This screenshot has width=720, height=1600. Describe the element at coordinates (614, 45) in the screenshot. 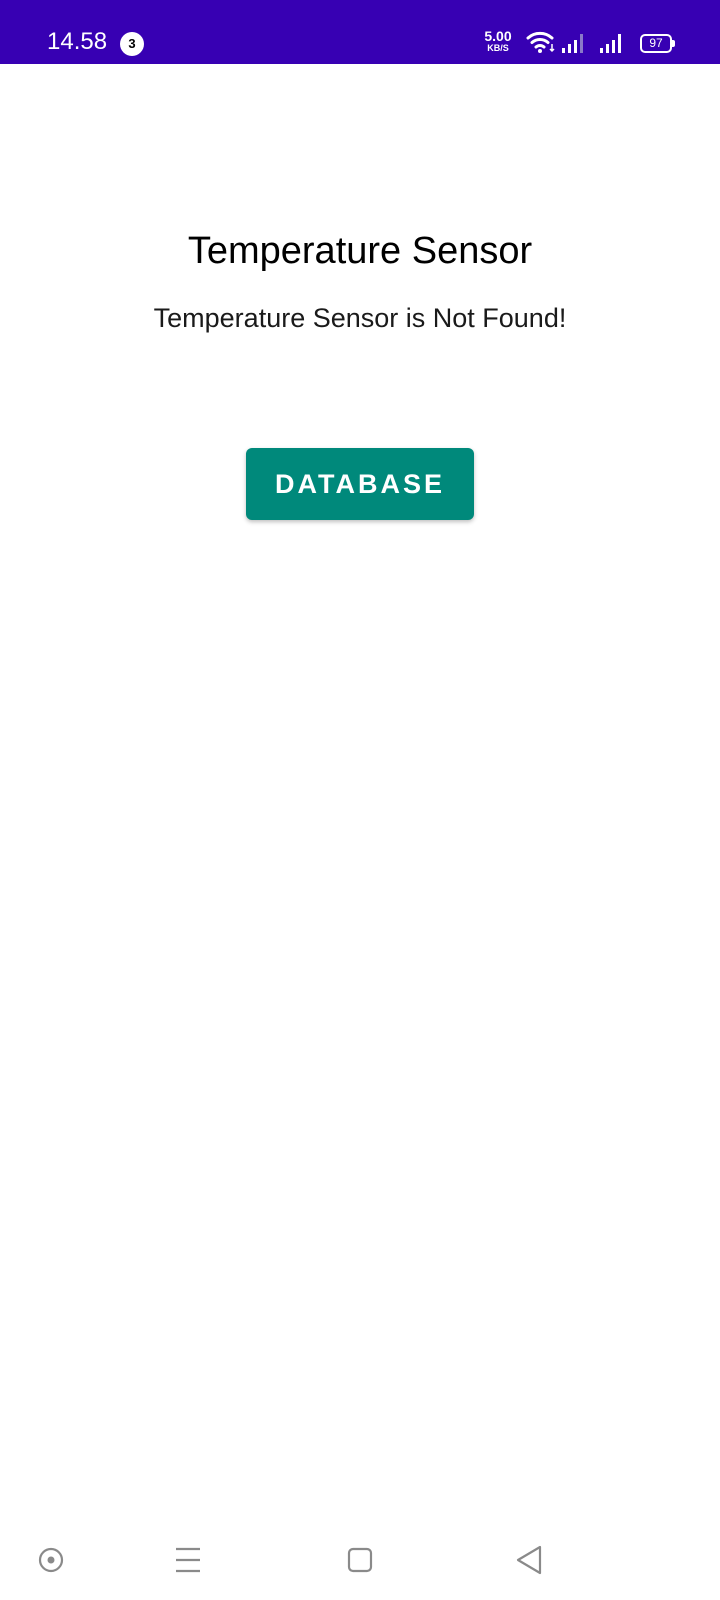

I see `signal-strength-sim2-icon` at that location.